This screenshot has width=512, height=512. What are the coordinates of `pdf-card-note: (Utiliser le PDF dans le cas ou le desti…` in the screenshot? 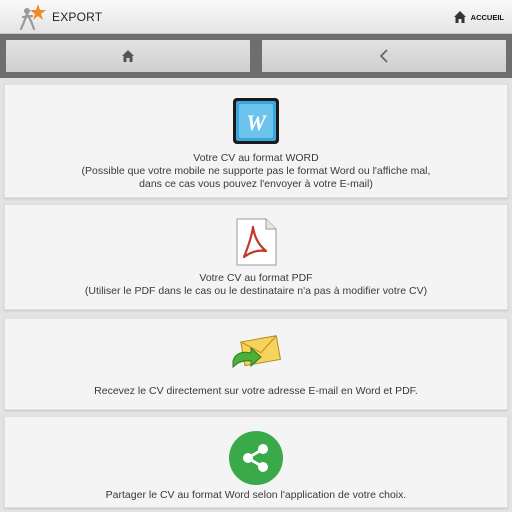 It's located at (256, 291).